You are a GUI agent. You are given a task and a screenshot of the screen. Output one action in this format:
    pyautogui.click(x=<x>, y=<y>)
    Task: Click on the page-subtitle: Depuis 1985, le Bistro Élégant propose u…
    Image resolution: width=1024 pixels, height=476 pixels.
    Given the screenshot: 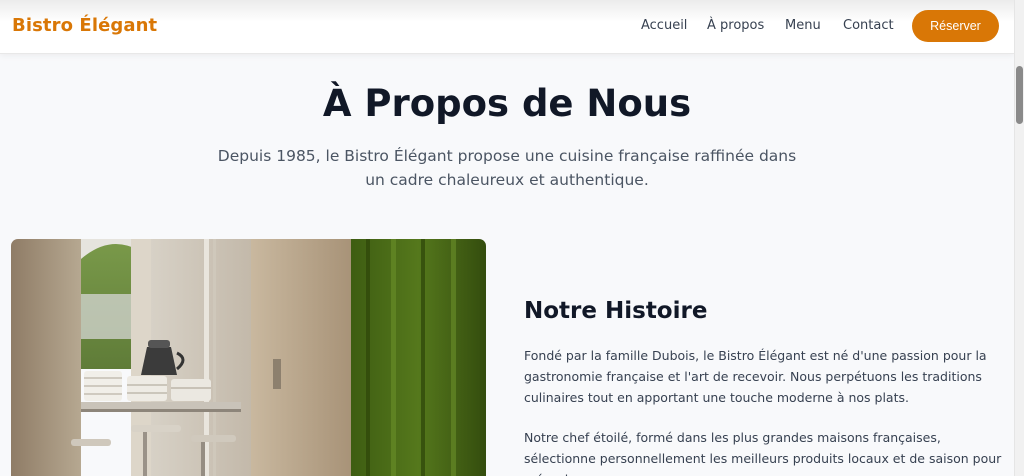 What is the action you would take?
    pyautogui.click(x=507, y=168)
    